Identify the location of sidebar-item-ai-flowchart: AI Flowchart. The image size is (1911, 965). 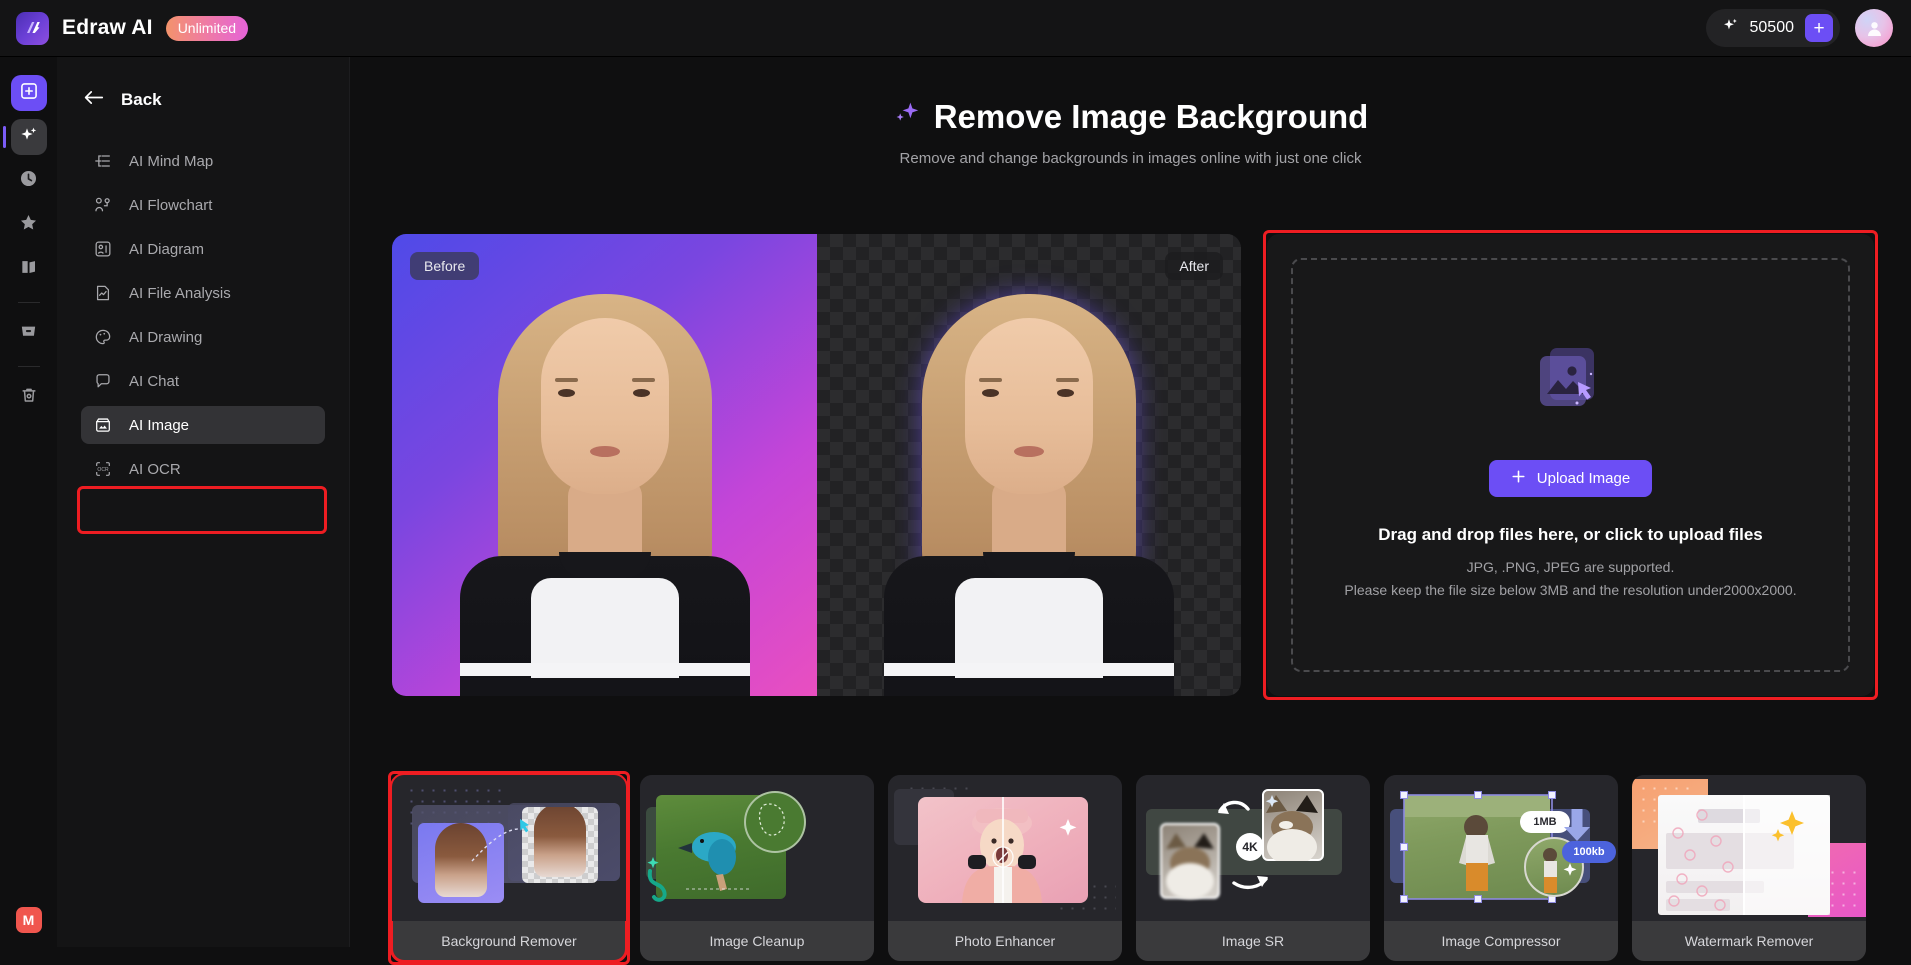
(203, 205).